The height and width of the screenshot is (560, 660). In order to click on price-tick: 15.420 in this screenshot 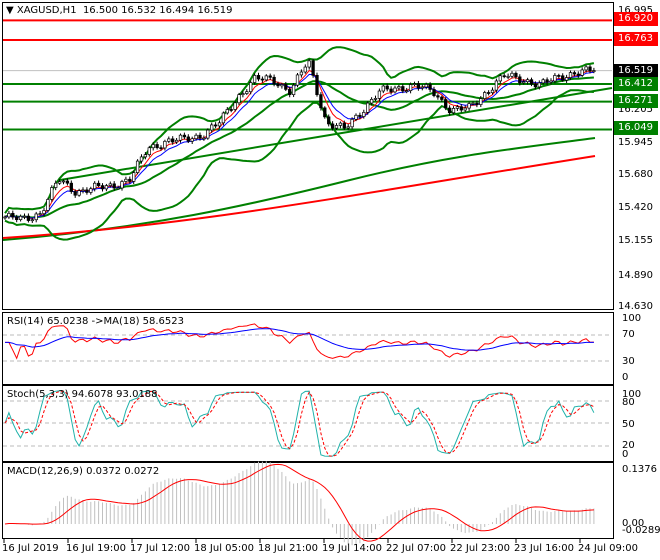, I will do `click(635, 207)`.